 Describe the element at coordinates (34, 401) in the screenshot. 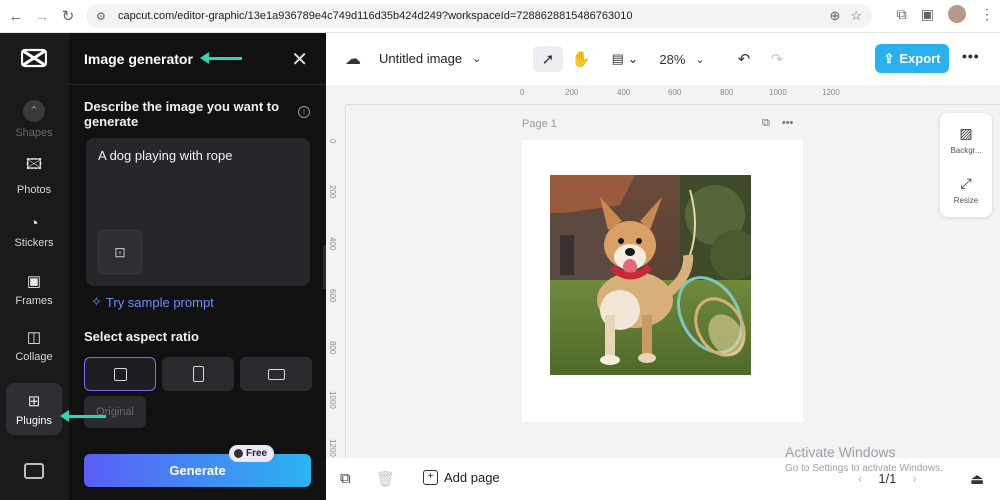

I see `plugins-grid-icon: ⊞` at that location.